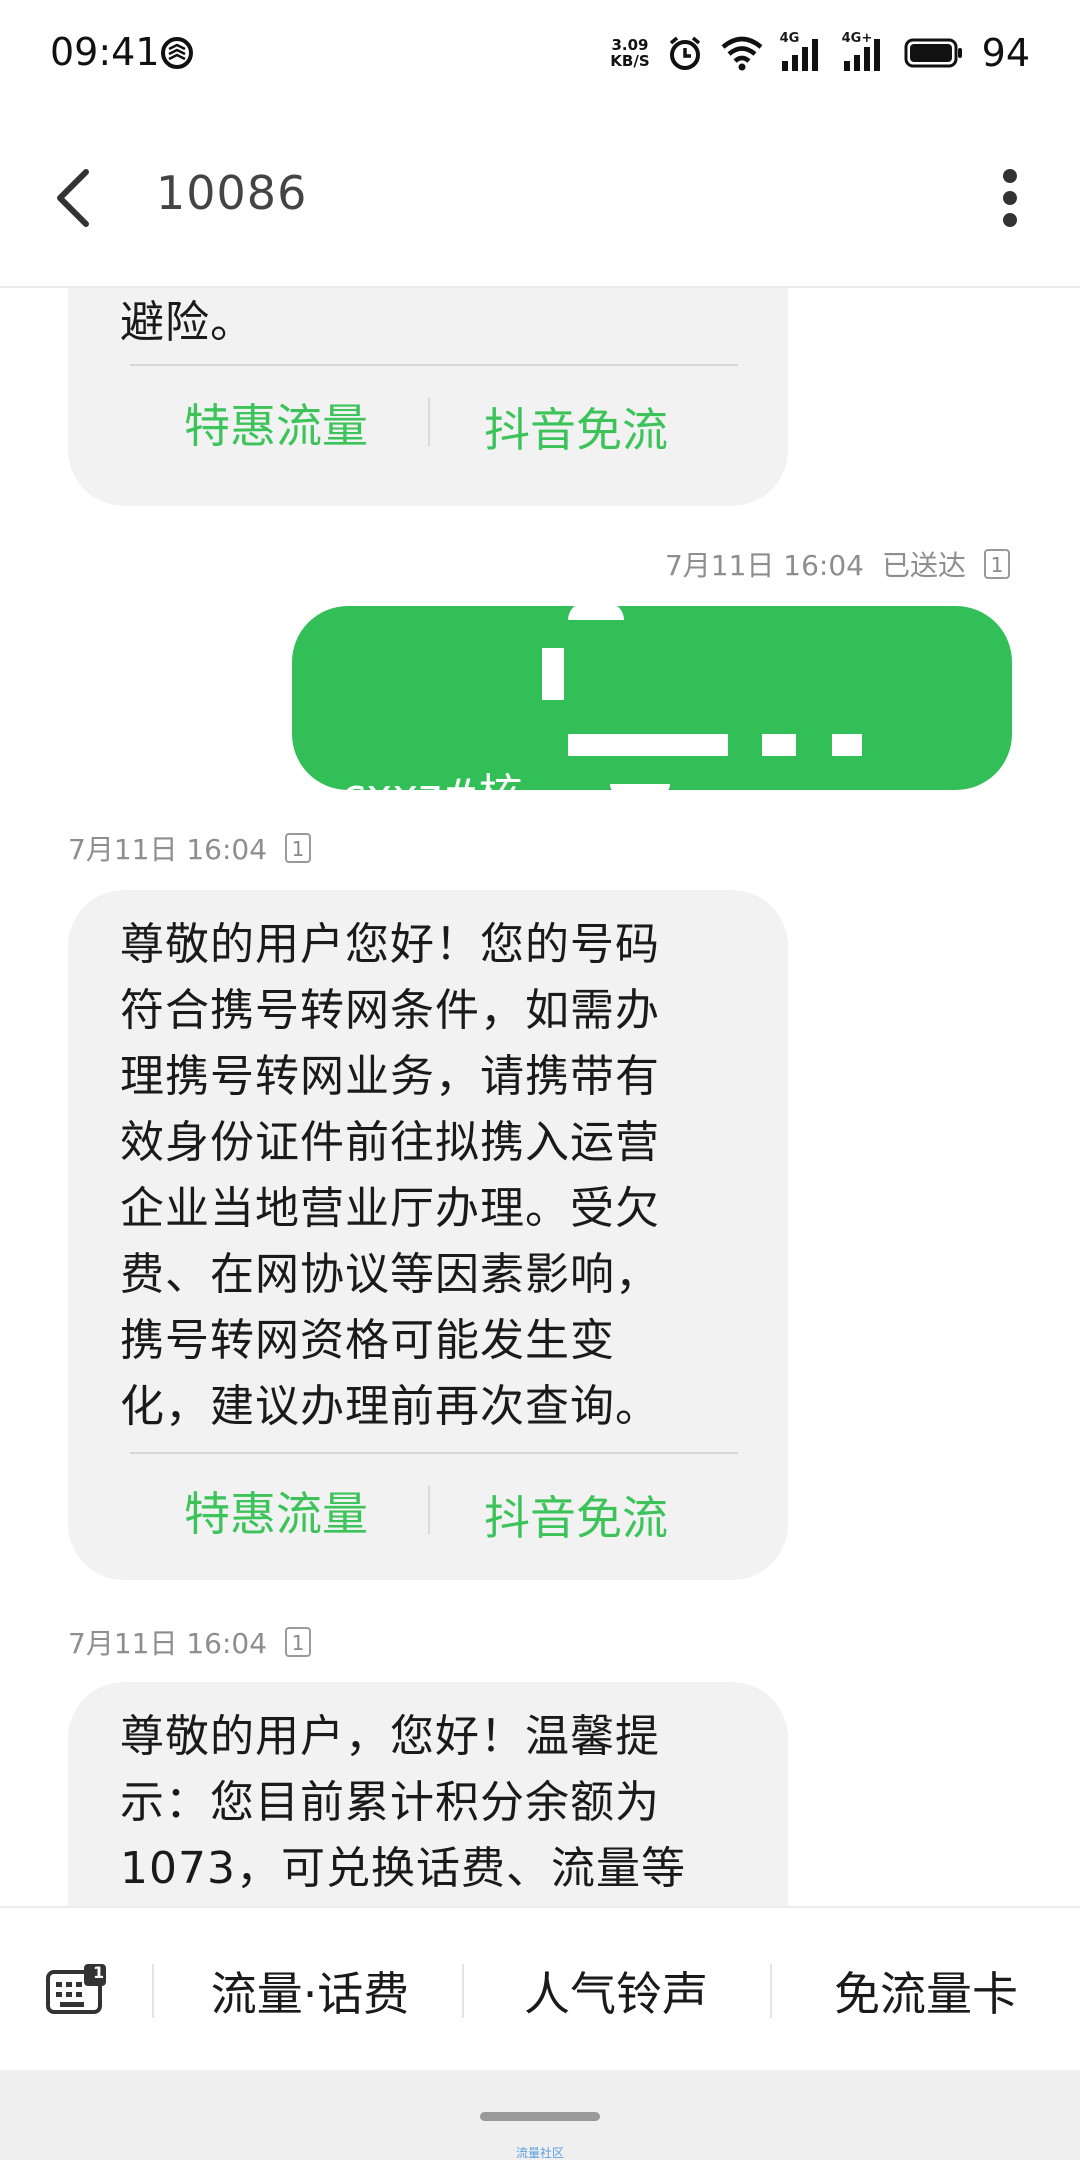 Image resolution: width=1080 pixels, height=2161 pixels. Describe the element at coordinates (390, 1010) in the screenshot. I see `message-line: 符合携号转网条件，如需办` at that location.